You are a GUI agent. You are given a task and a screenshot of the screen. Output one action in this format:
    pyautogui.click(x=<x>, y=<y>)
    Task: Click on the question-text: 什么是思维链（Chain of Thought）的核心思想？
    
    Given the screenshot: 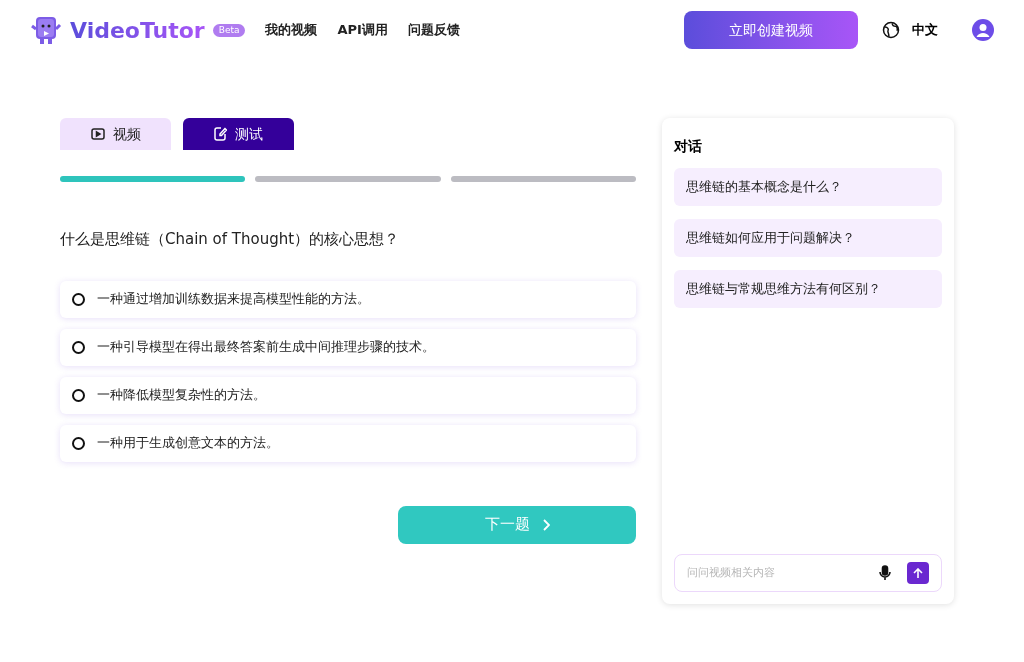 What is the action you would take?
    pyautogui.click(x=230, y=239)
    